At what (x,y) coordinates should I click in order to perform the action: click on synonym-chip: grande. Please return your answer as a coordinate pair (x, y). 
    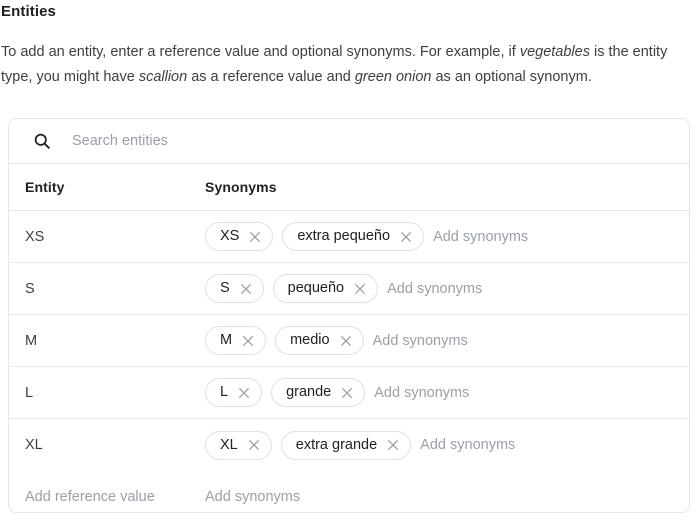
    Looking at the image, I should click on (318, 392).